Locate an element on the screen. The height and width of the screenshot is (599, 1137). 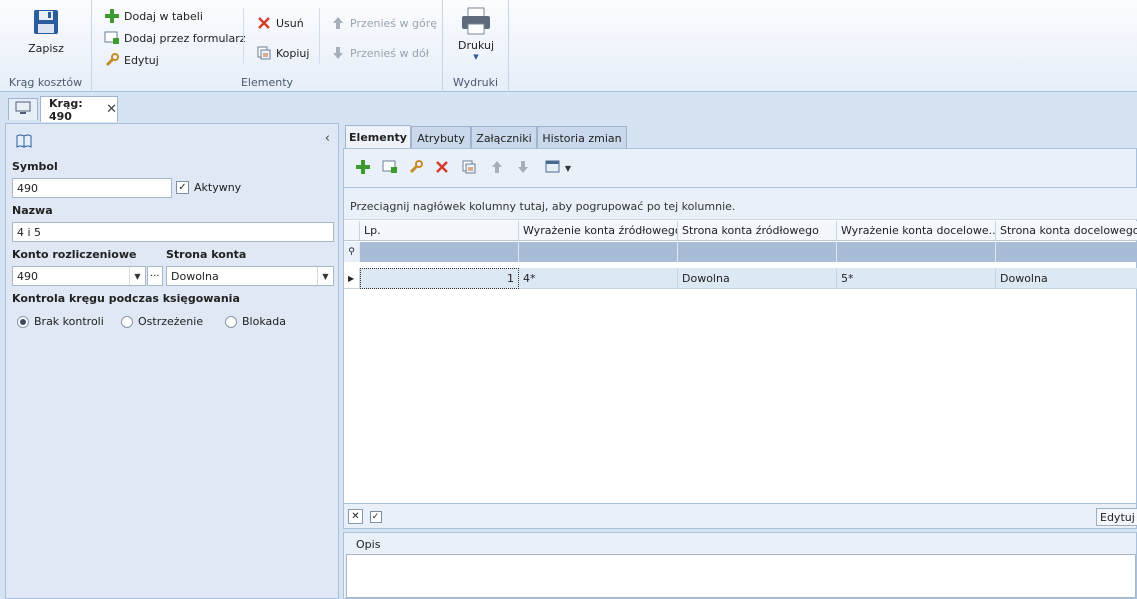
delete-row-button is located at coordinates (442, 168).